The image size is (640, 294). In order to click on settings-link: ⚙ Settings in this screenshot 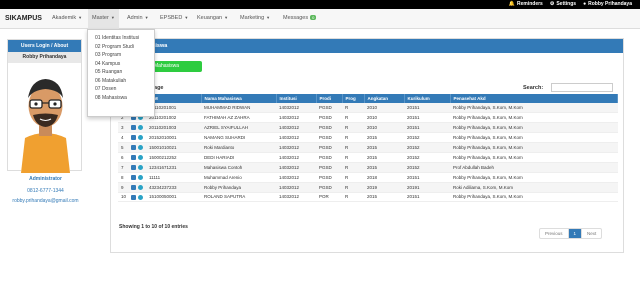, I will do `click(563, 4)`.